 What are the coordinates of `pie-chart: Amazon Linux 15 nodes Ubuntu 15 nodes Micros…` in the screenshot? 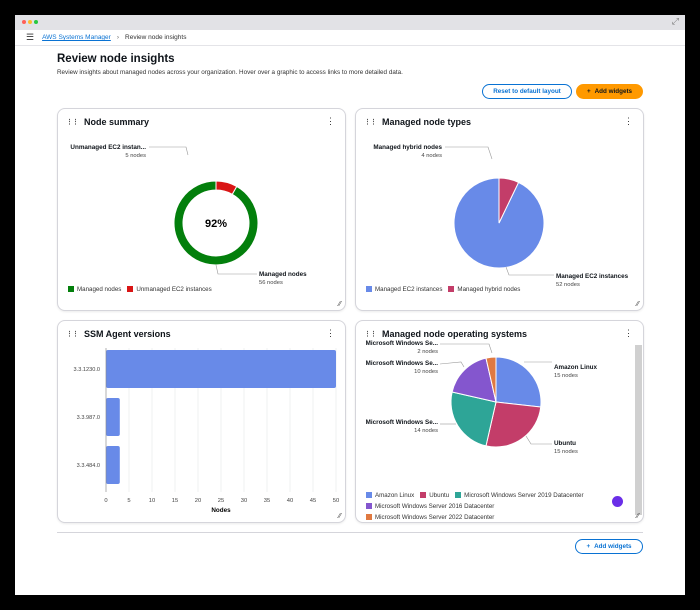 It's located at (482, 397).